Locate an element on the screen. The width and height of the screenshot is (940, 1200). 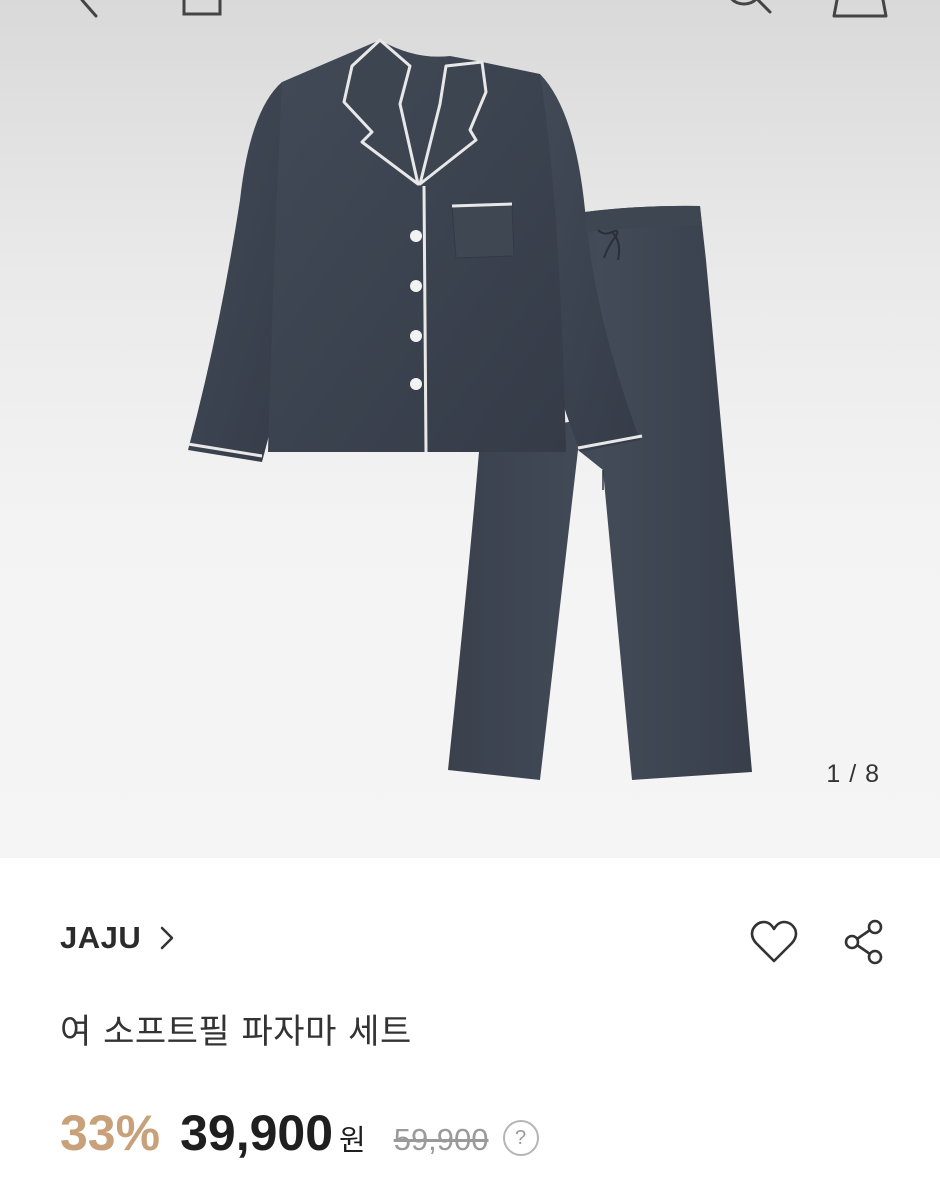
sale-price: 39,900 is located at coordinates (257, 1133).